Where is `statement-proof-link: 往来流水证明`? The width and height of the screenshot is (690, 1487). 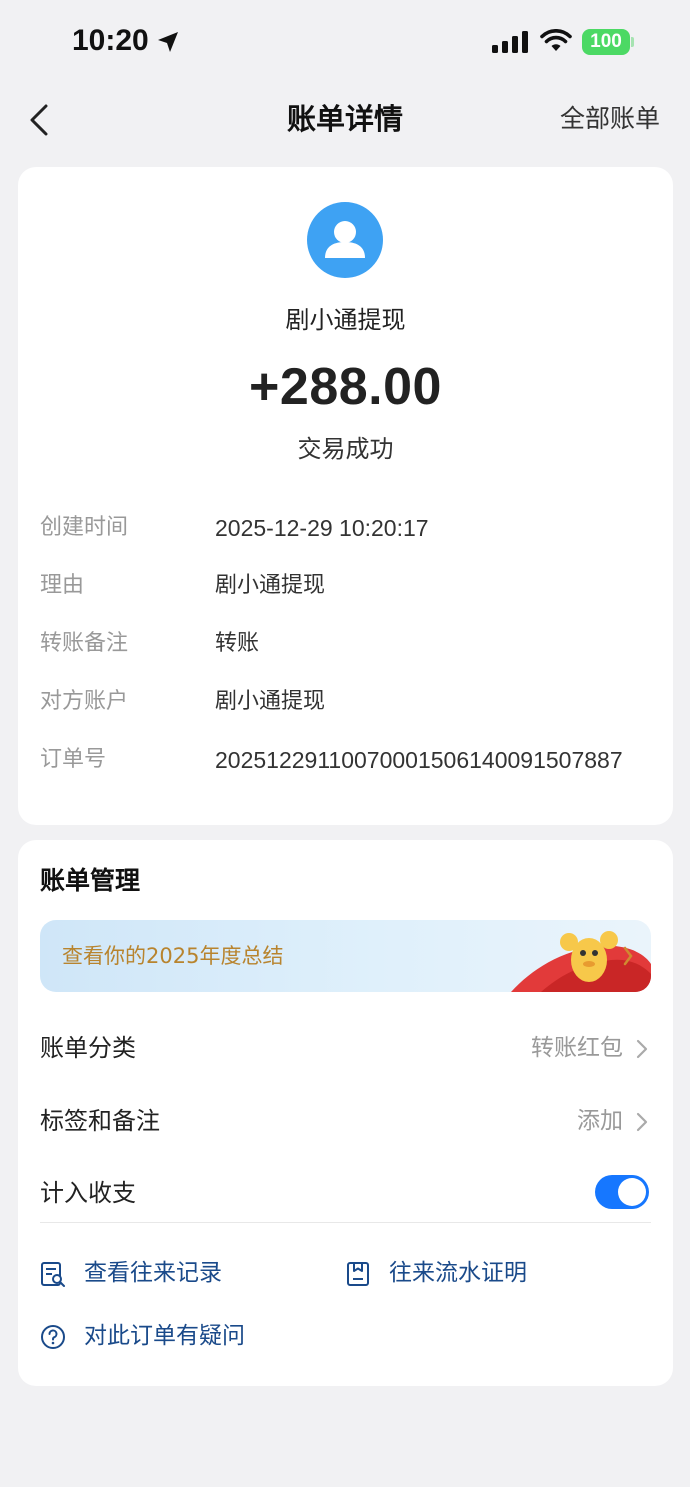 statement-proof-link: 往来流水证明 is located at coordinates (470, 1273).